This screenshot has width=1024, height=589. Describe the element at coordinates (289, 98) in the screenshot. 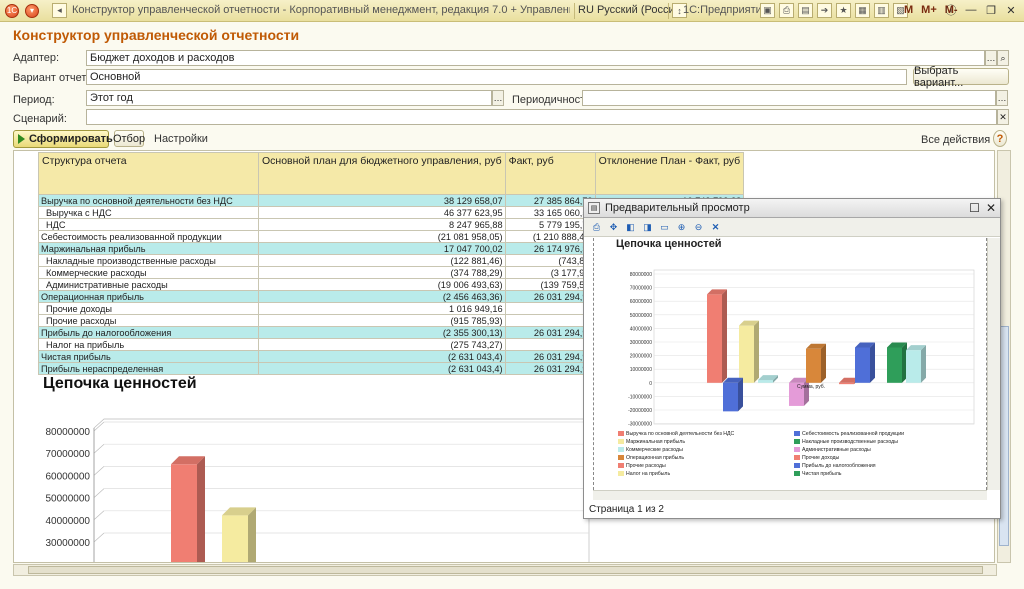

I see `period-field: Этот год` at that location.